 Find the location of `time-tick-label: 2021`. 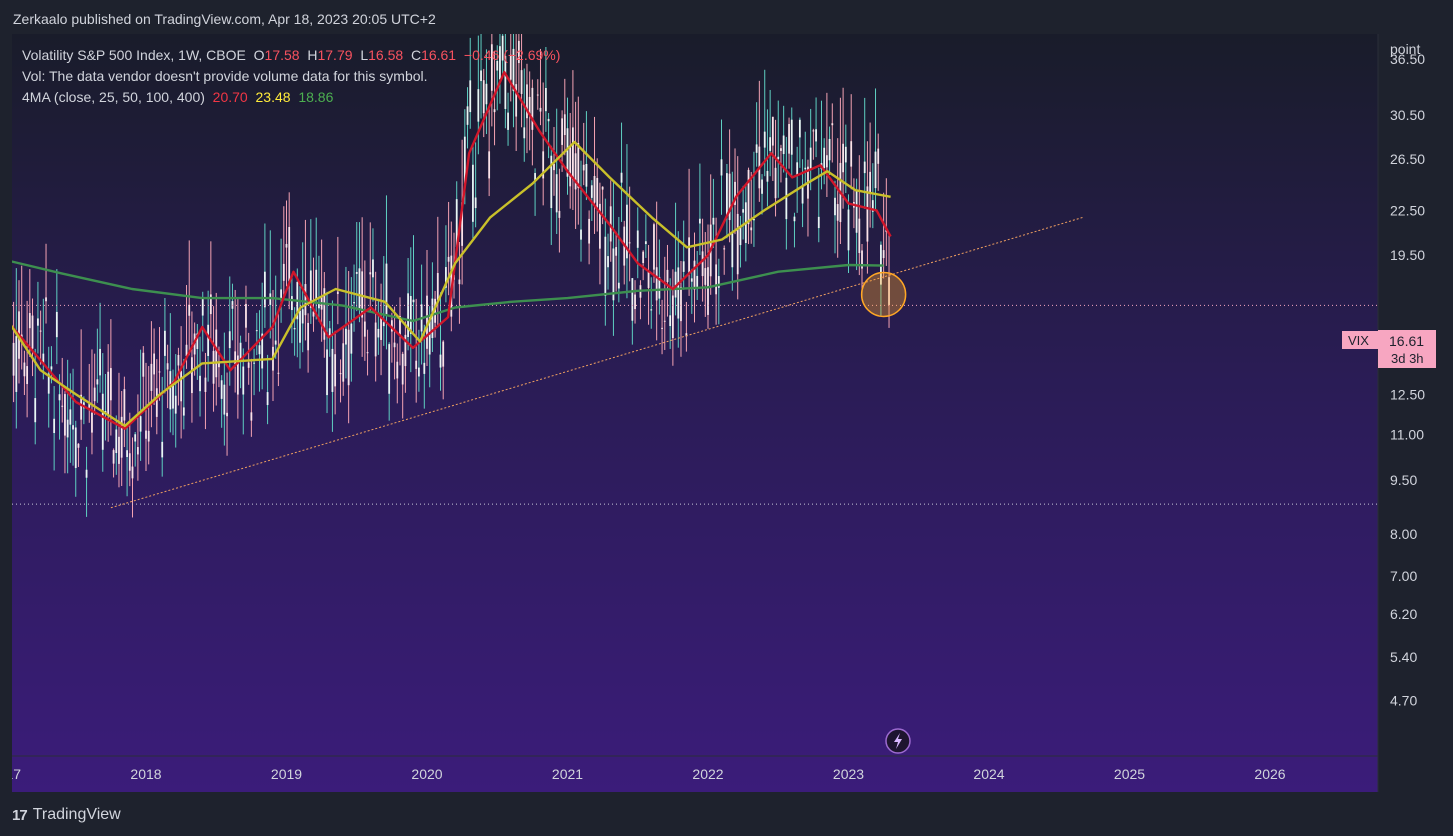

time-tick-label: 2021 is located at coordinates (567, 774).